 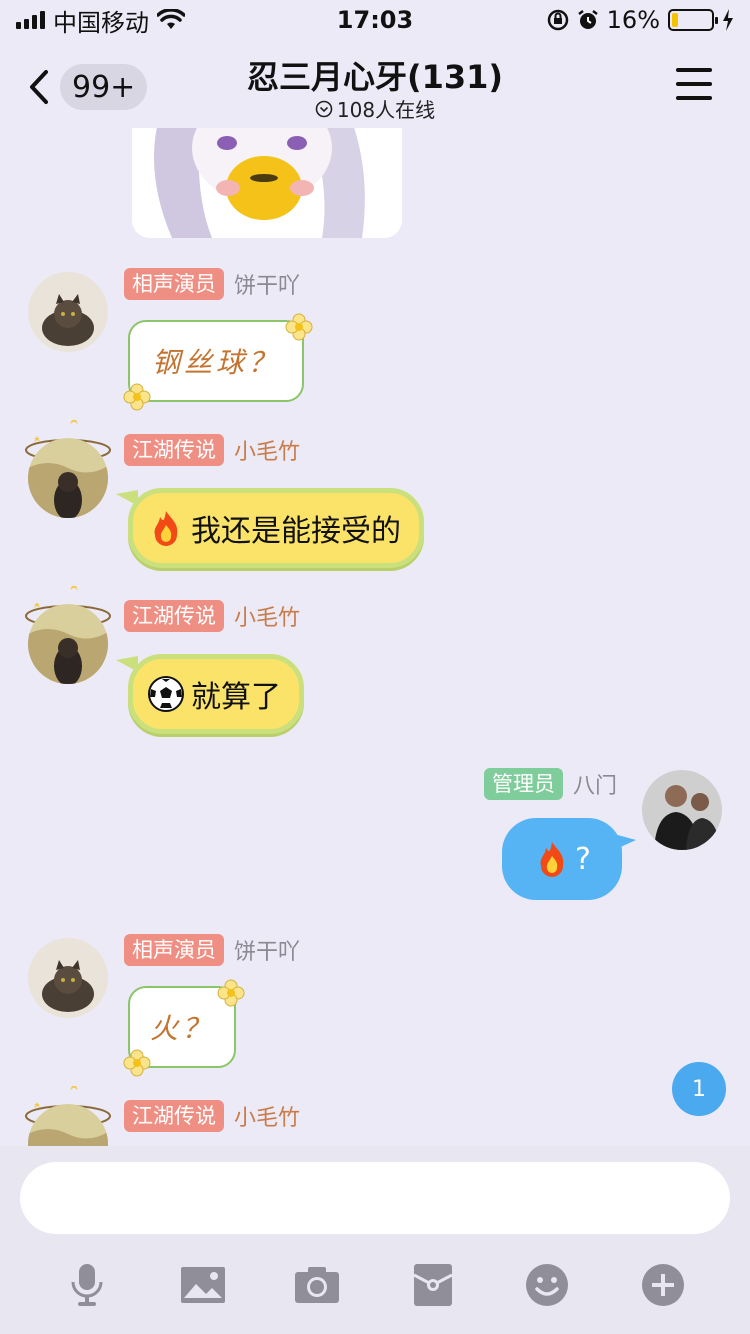 What do you see at coordinates (433, 1285) in the screenshot?
I see `red-packet-icon` at bounding box center [433, 1285].